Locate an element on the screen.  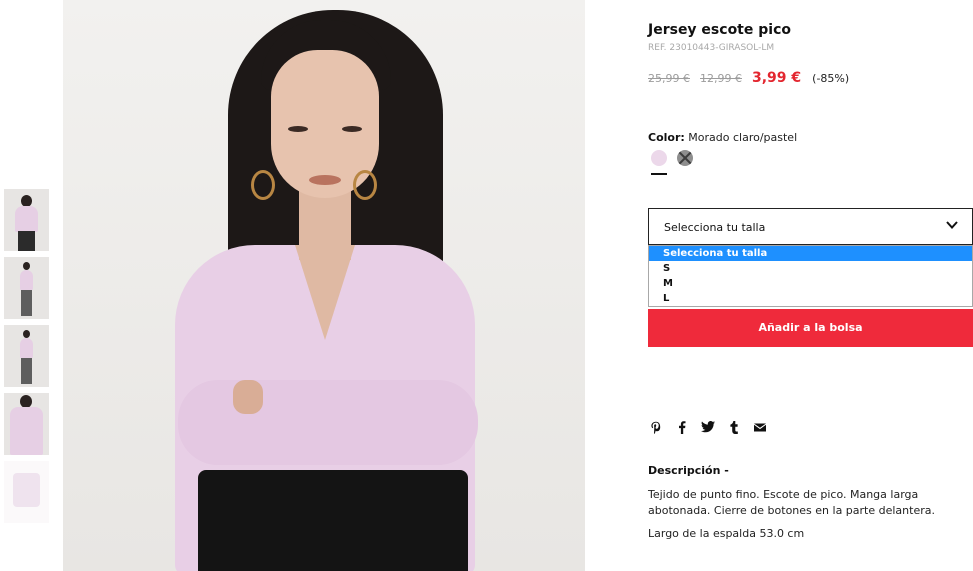
color-label-row: Color: Morado claro/pastel is located at coordinates (722, 137).